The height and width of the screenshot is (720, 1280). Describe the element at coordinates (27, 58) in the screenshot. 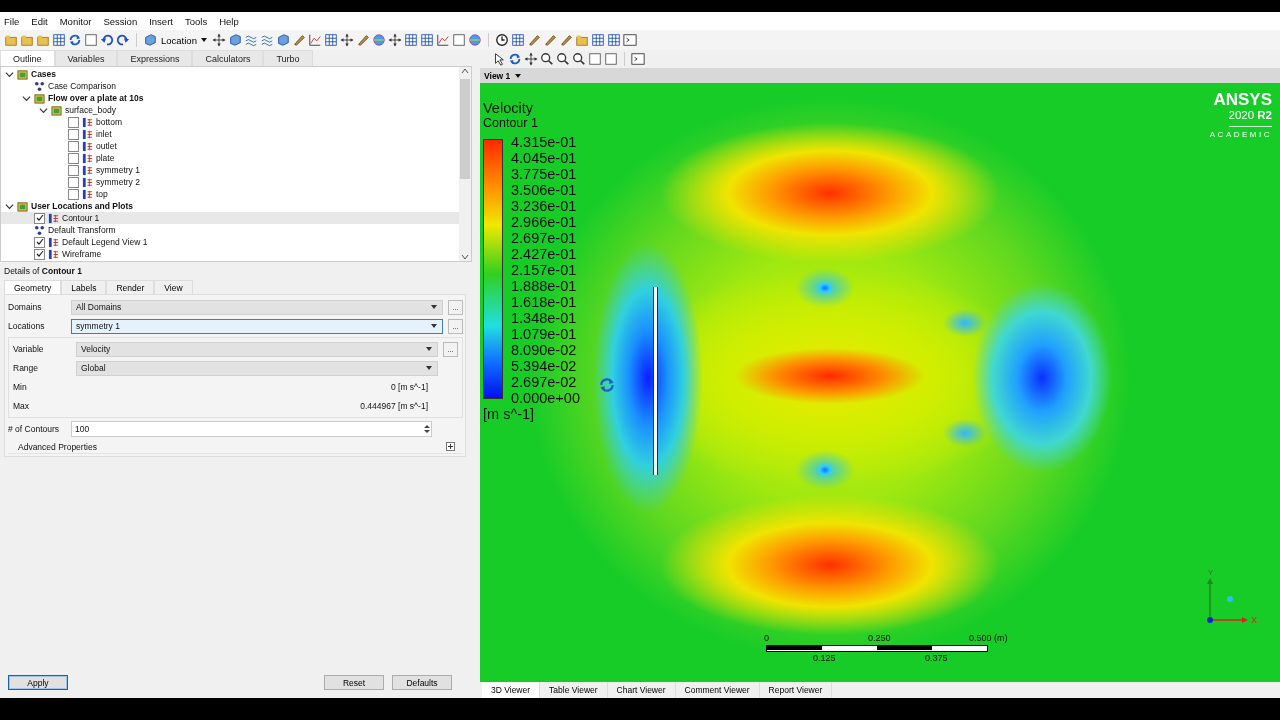

I see `panel-tab: Outline` at that location.